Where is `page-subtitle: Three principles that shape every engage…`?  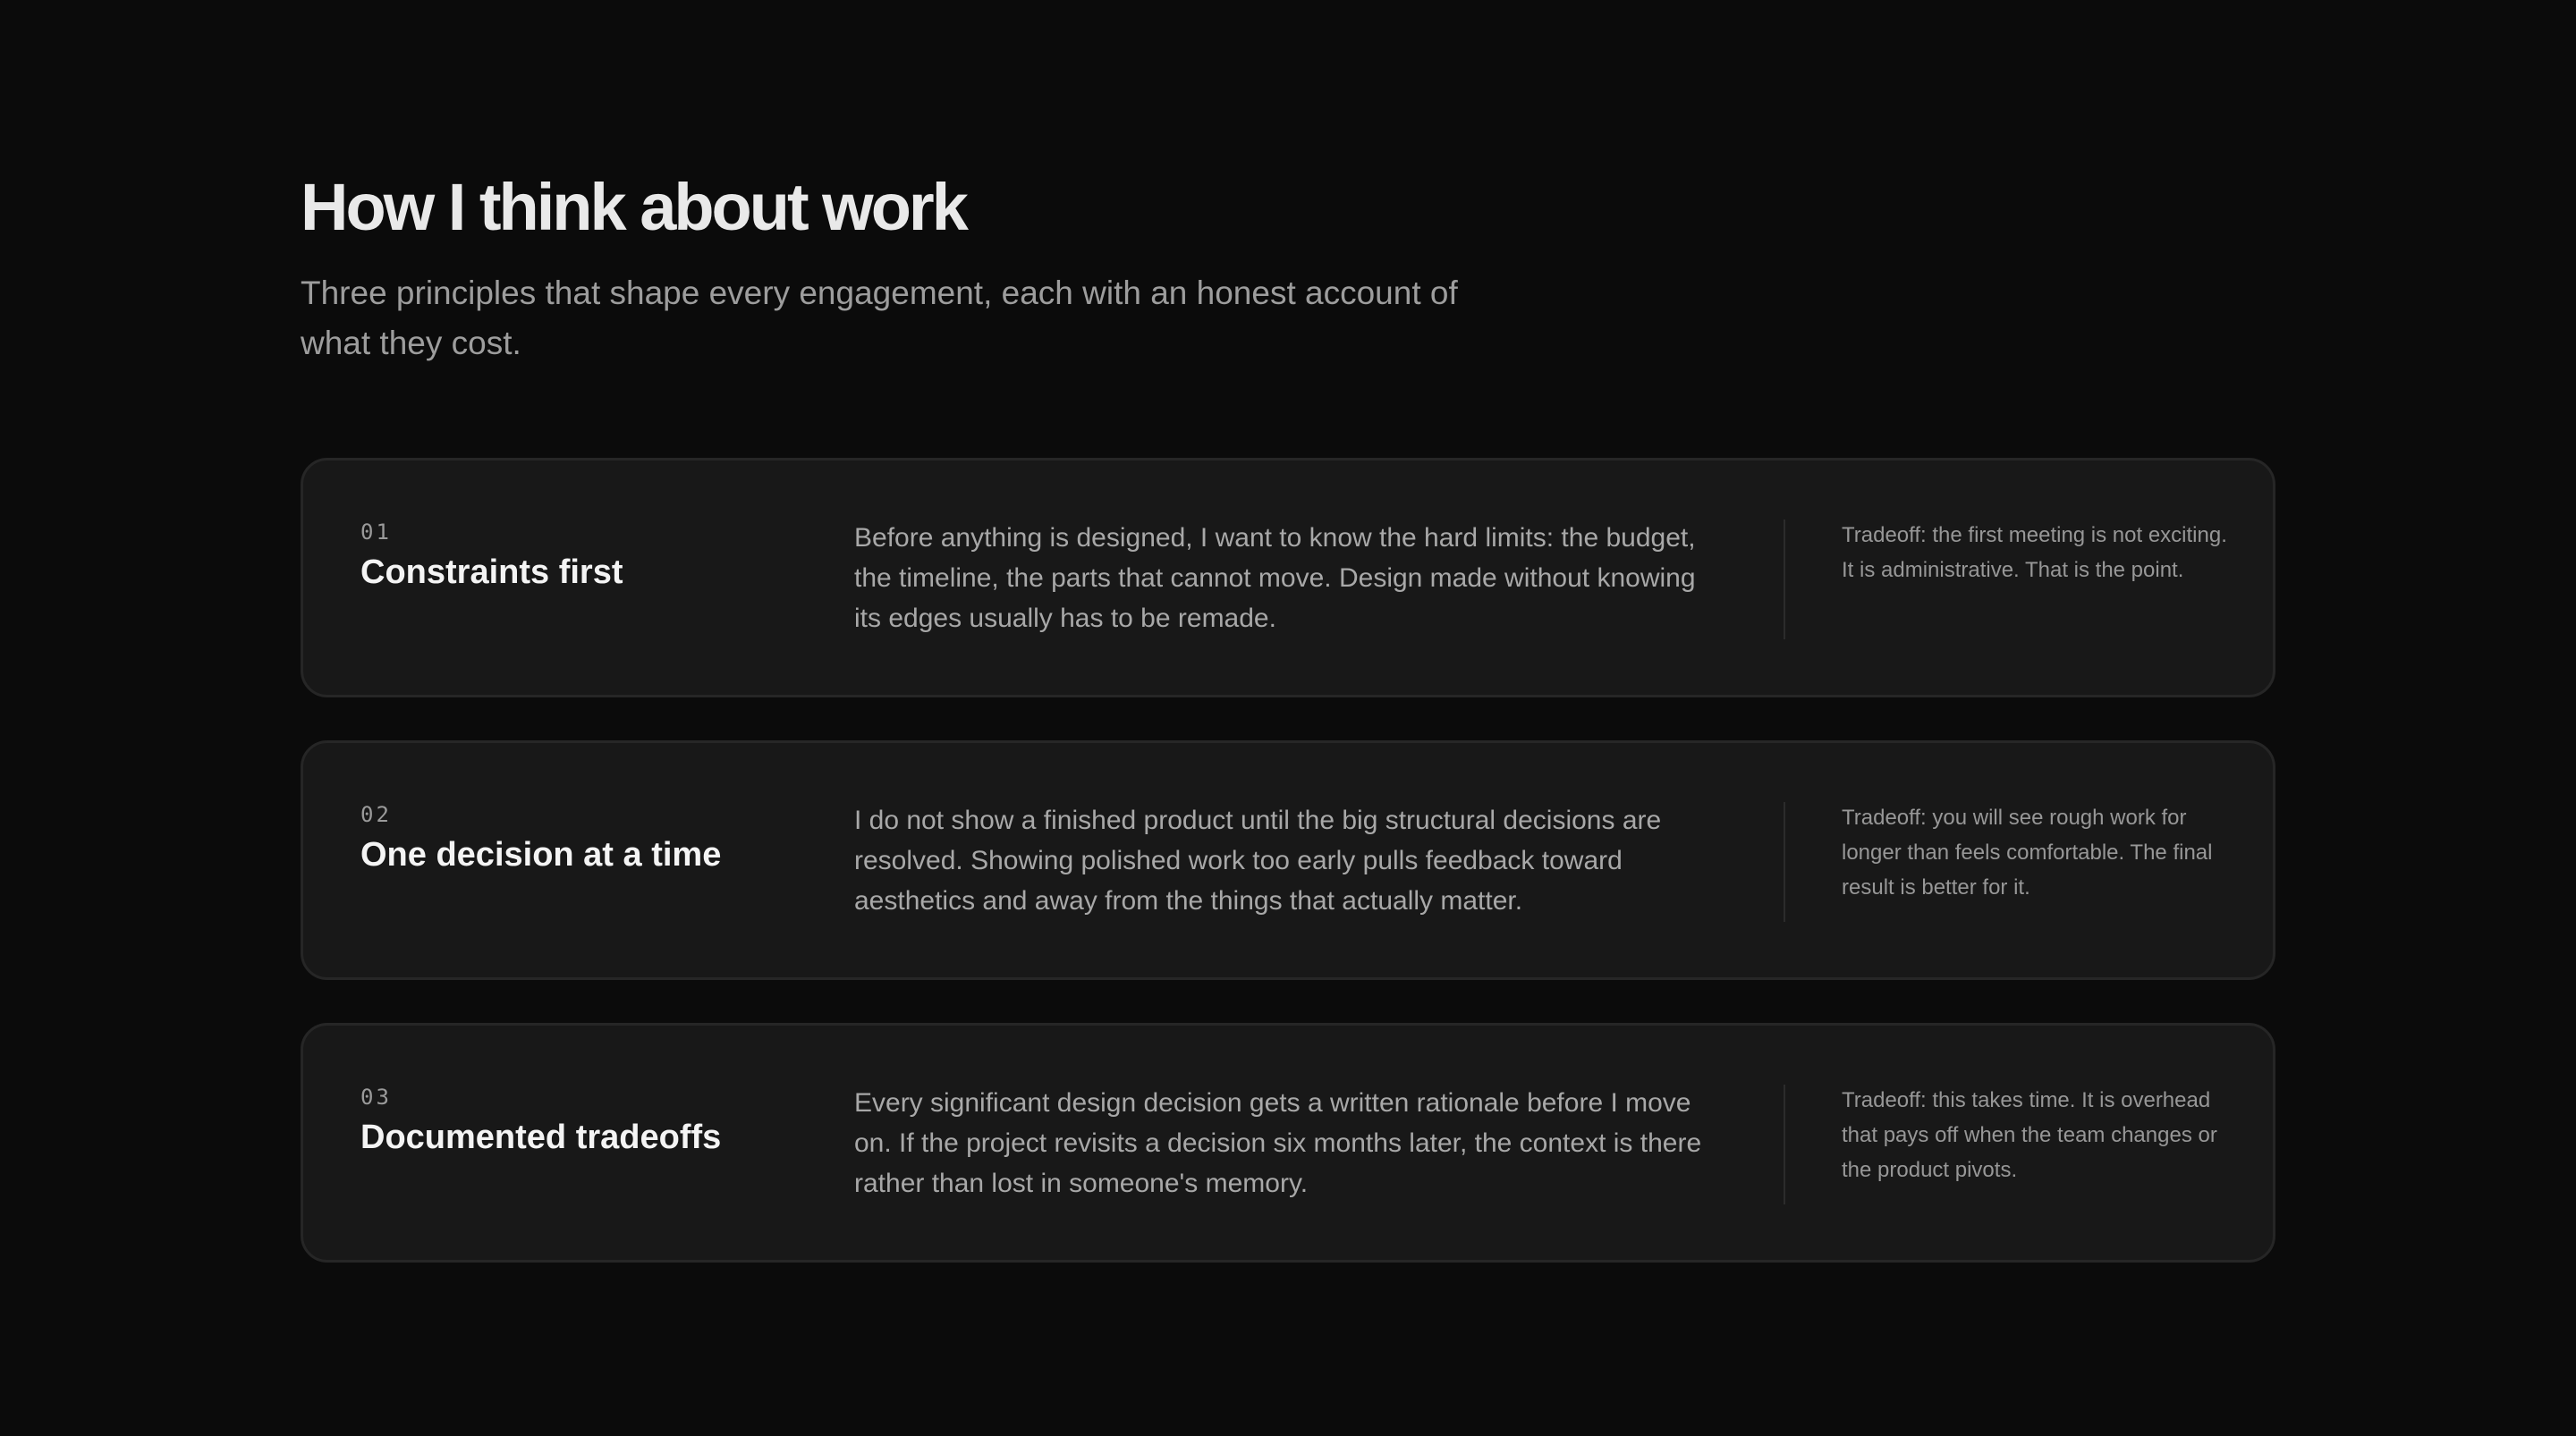
page-subtitle: Three principles that shape every engage… is located at coordinates (879, 318).